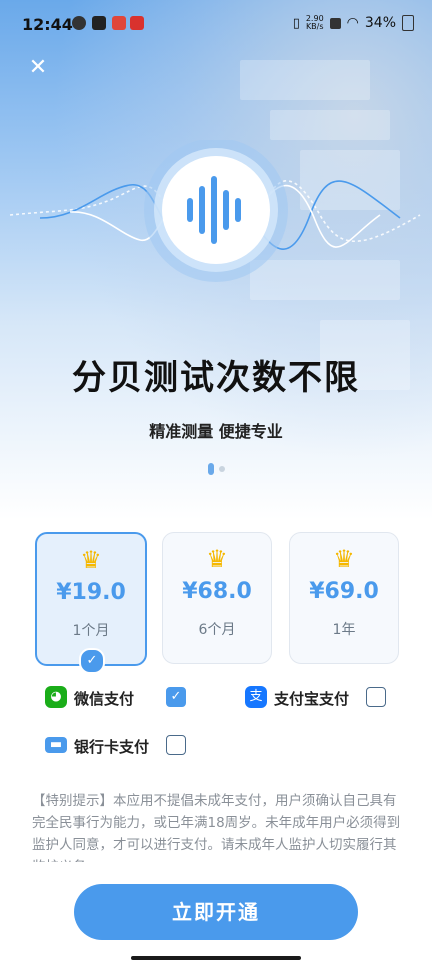 The image size is (432, 964). I want to click on plan-card-1-year: ♛ ¥69.0 1年, so click(344, 598).